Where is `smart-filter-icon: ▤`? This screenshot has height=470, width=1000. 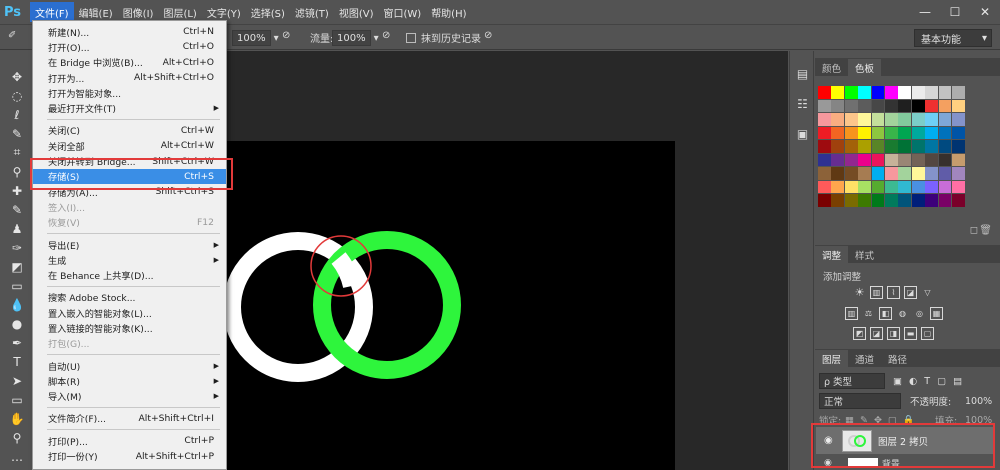
smart-filter-icon: ▤ is located at coordinates (957, 381).